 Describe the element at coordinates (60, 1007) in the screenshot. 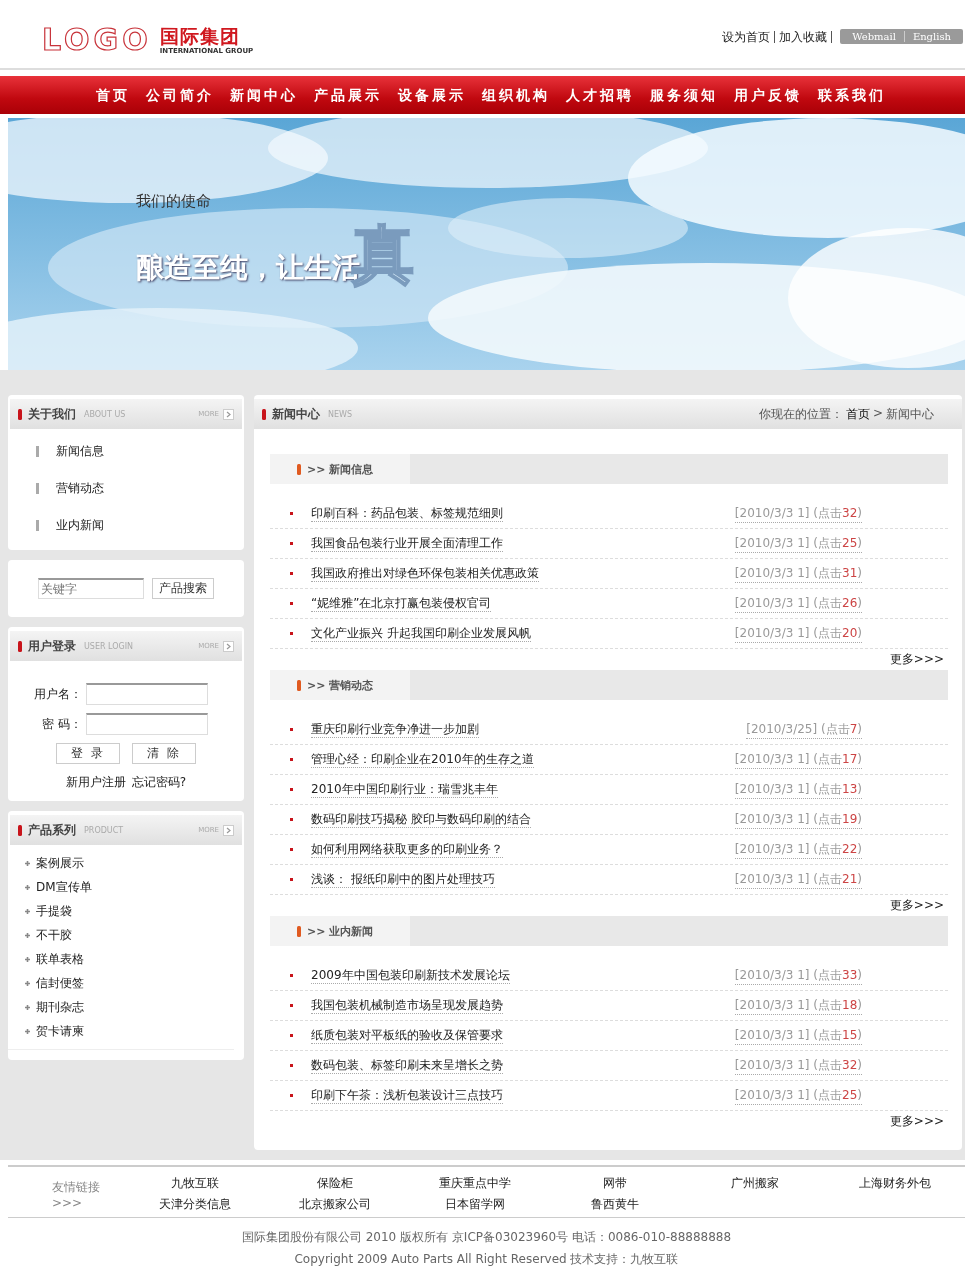

I see `product-link: 期刊杂志` at that location.